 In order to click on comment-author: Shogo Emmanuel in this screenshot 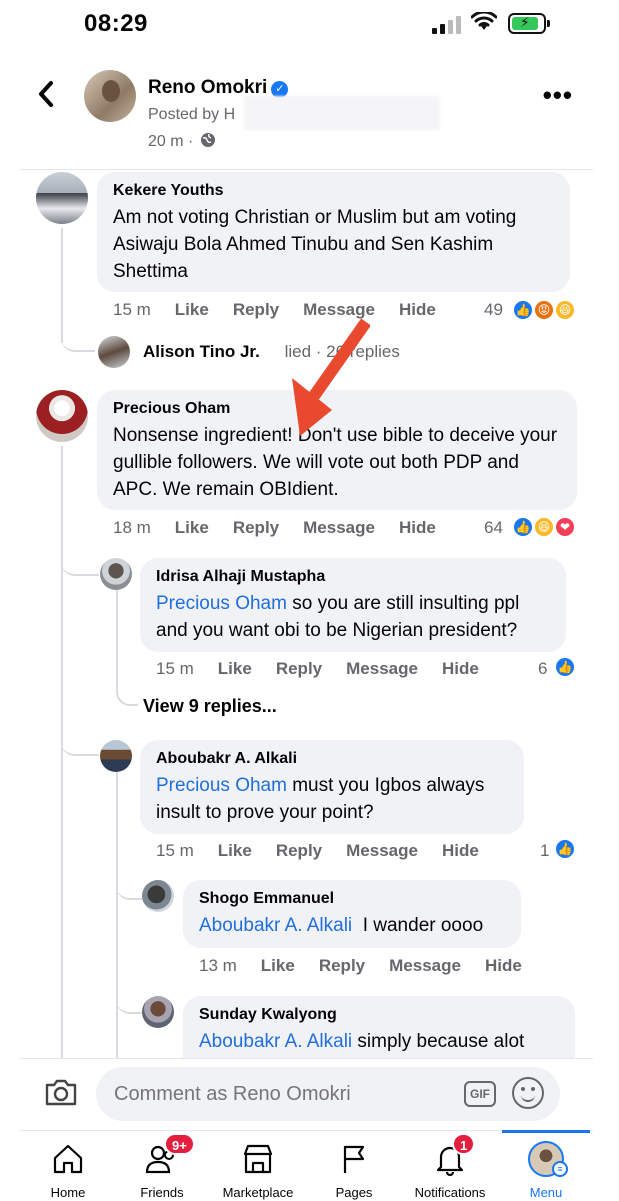, I will do `click(352, 899)`.